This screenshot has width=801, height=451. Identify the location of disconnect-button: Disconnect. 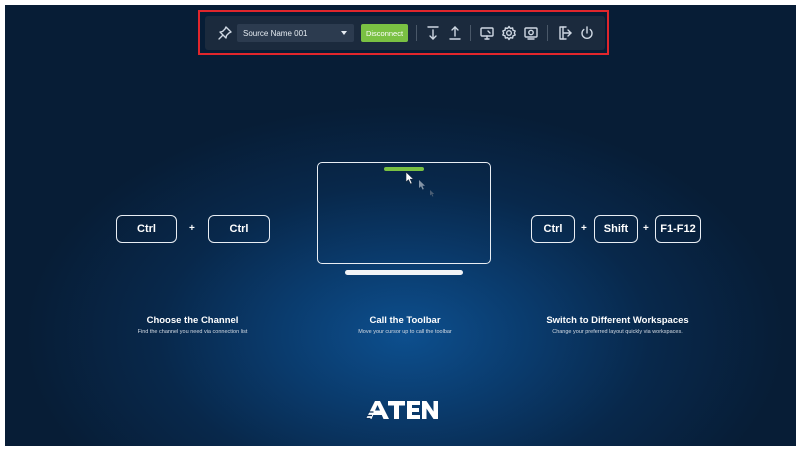
(384, 33).